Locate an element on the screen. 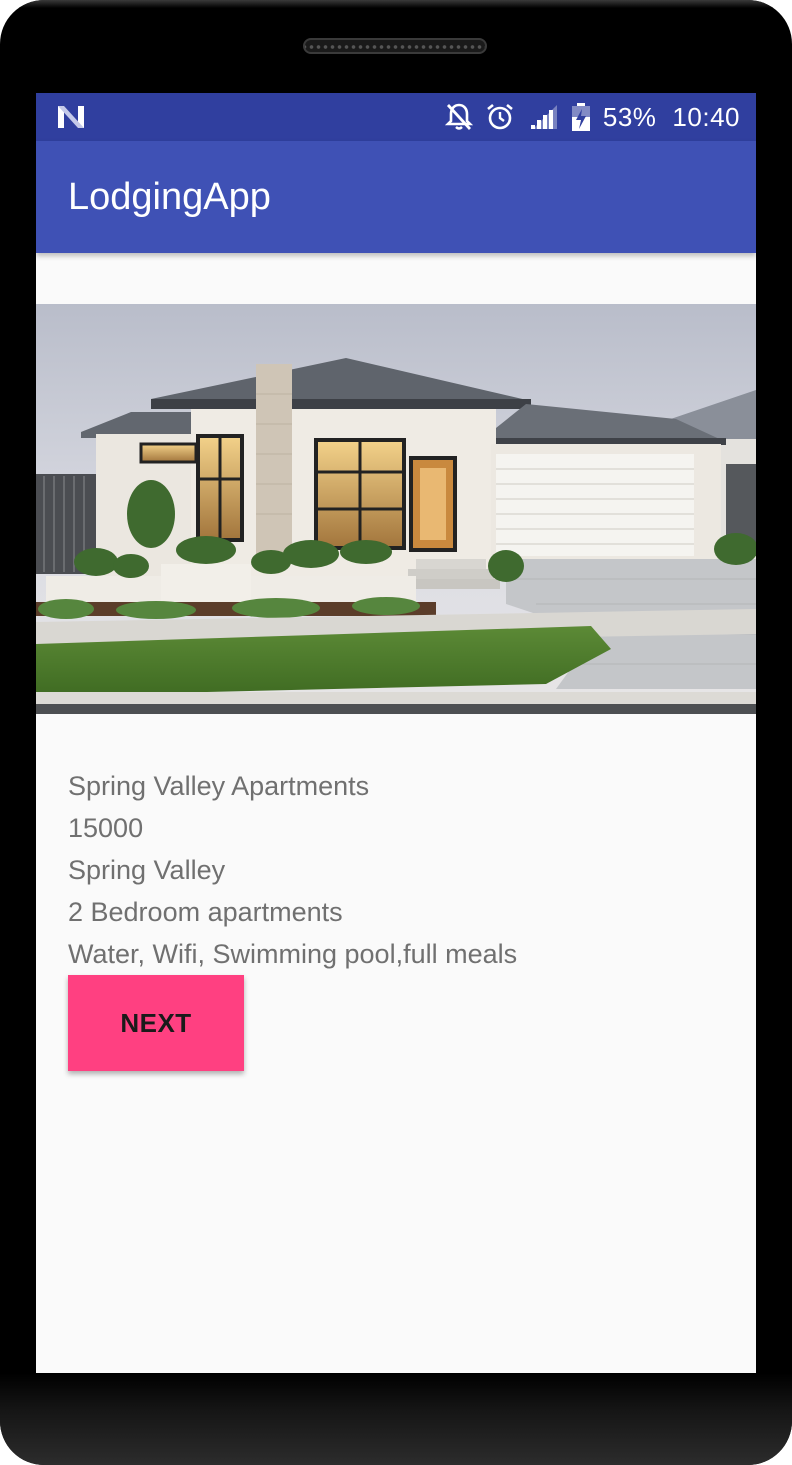 The height and width of the screenshot is (1465, 792). app-bar: LodgingApp is located at coordinates (396, 197).